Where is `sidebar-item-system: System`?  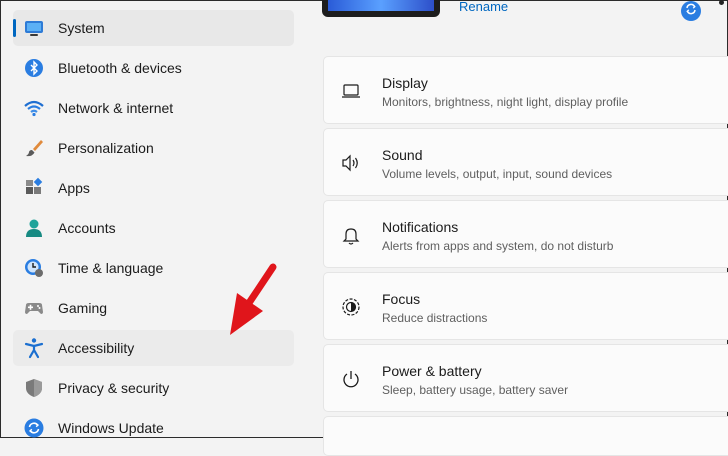
sidebar-item-system: System is located at coordinates (153, 28).